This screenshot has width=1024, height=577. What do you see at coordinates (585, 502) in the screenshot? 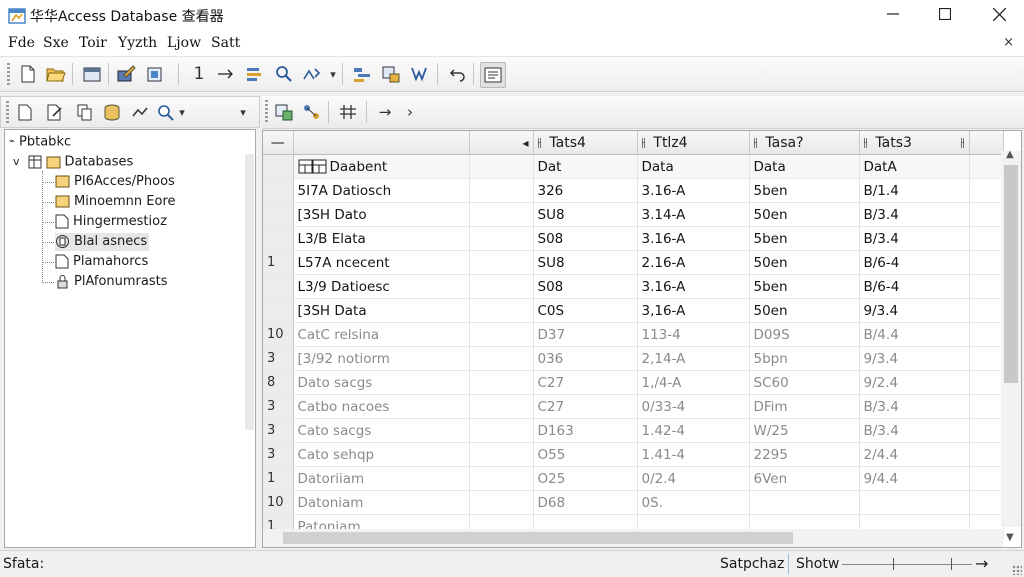
I see `cell-c1: D68` at bounding box center [585, 502].